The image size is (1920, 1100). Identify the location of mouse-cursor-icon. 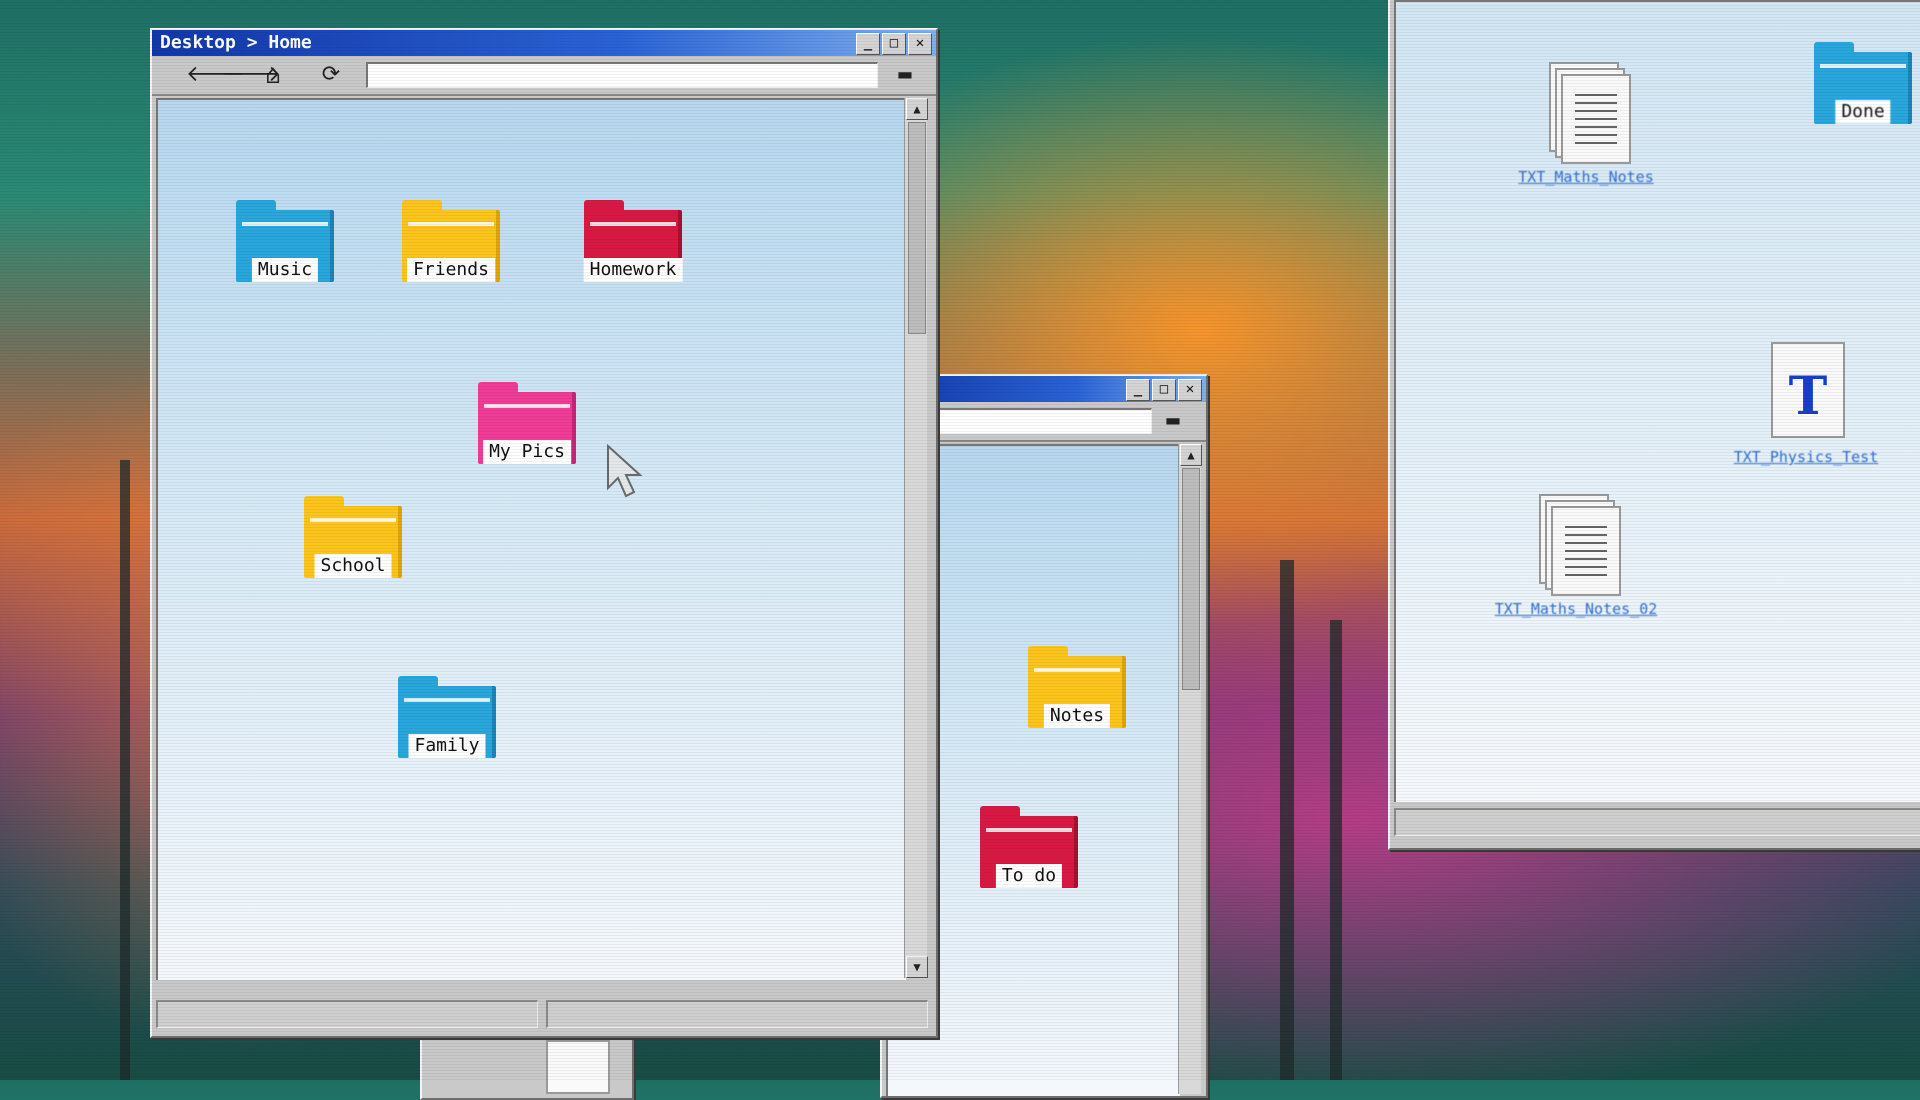
(625, 471).